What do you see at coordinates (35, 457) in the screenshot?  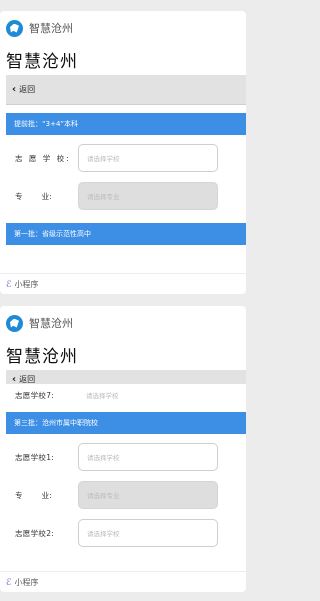 I see `field-label: 志愿学校1:` at bounding box center [35, 457].